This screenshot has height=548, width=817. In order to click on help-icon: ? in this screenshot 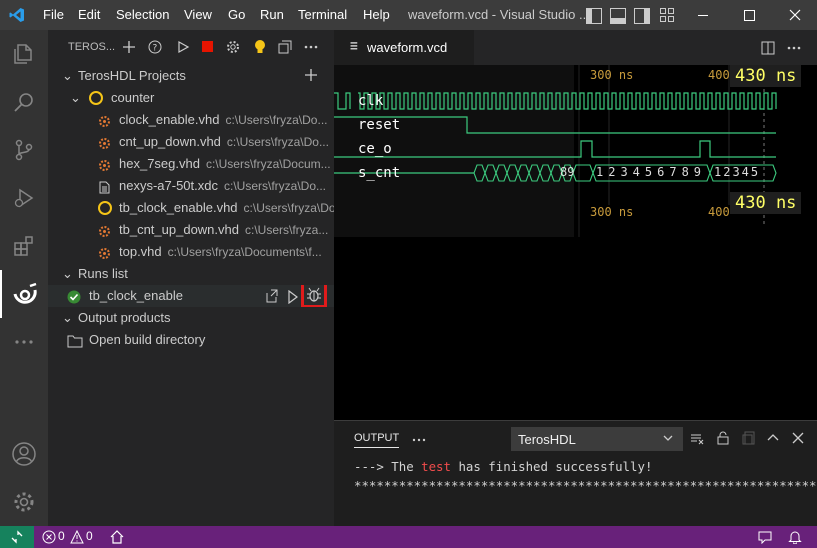, I will do `click(155, 47)`.